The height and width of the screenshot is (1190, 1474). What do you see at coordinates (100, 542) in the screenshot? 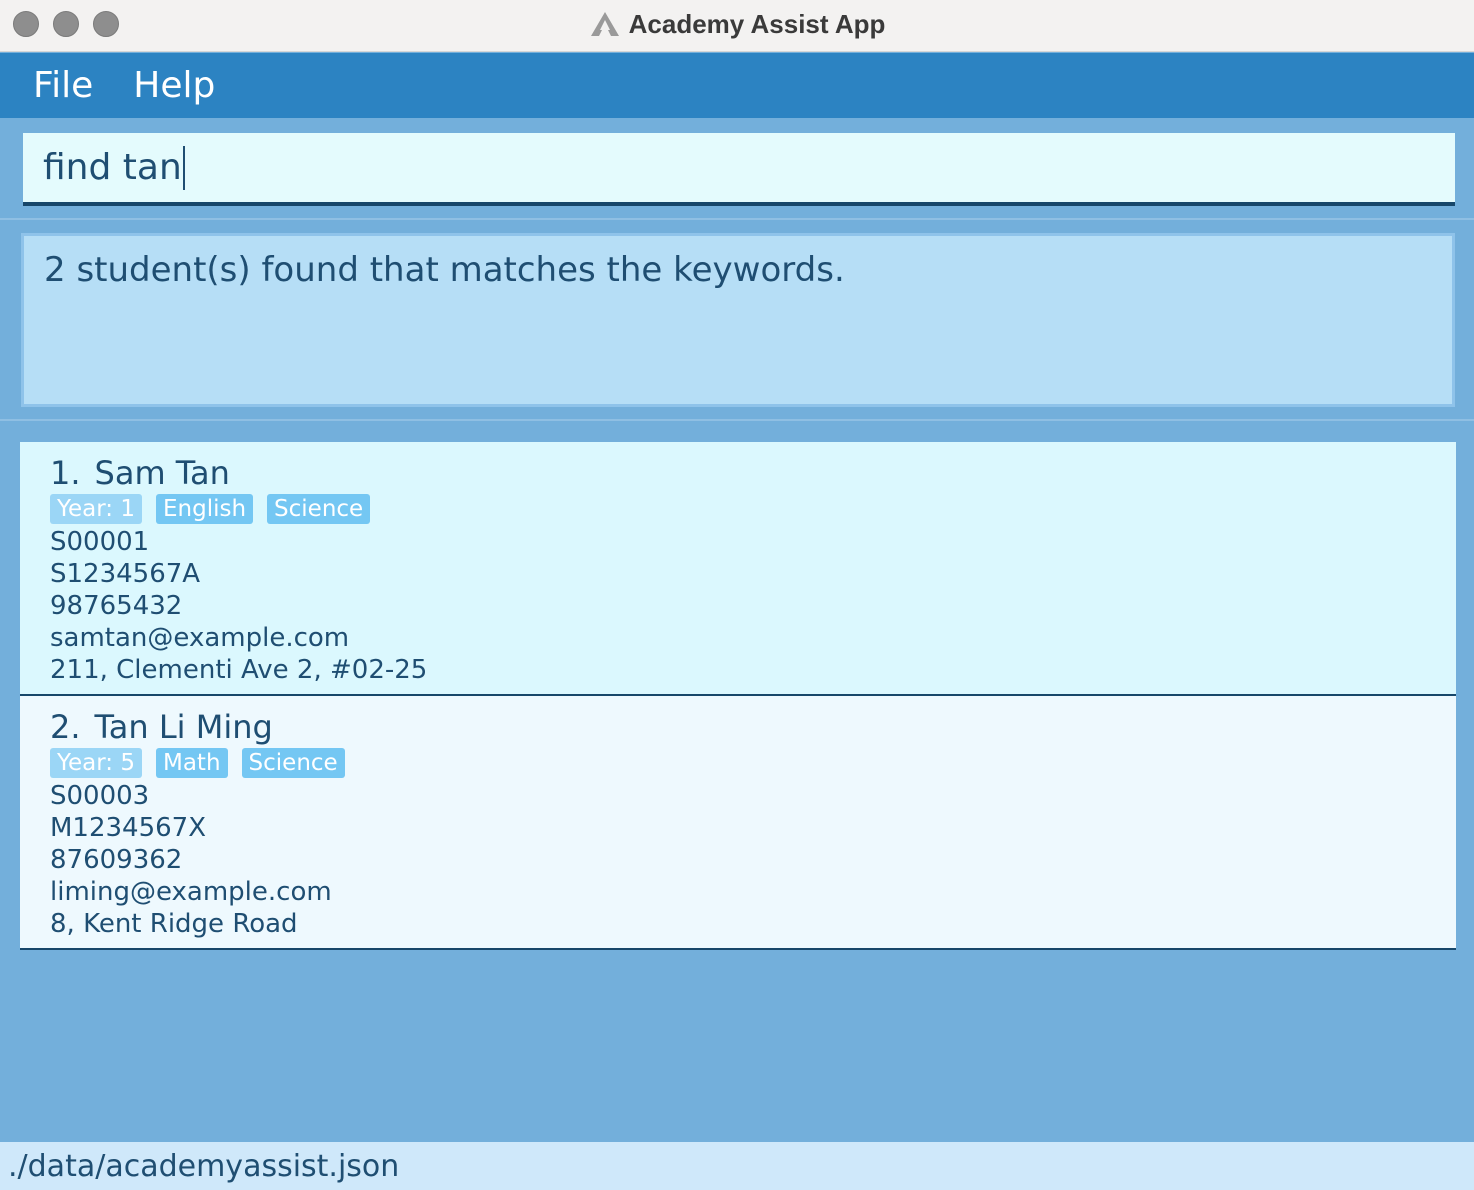
I see `student-id: S00001` at bounding box center [100, 542].